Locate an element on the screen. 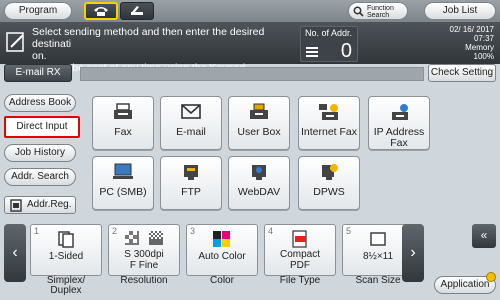  scanner-icon is located at coordinates (137, 10).